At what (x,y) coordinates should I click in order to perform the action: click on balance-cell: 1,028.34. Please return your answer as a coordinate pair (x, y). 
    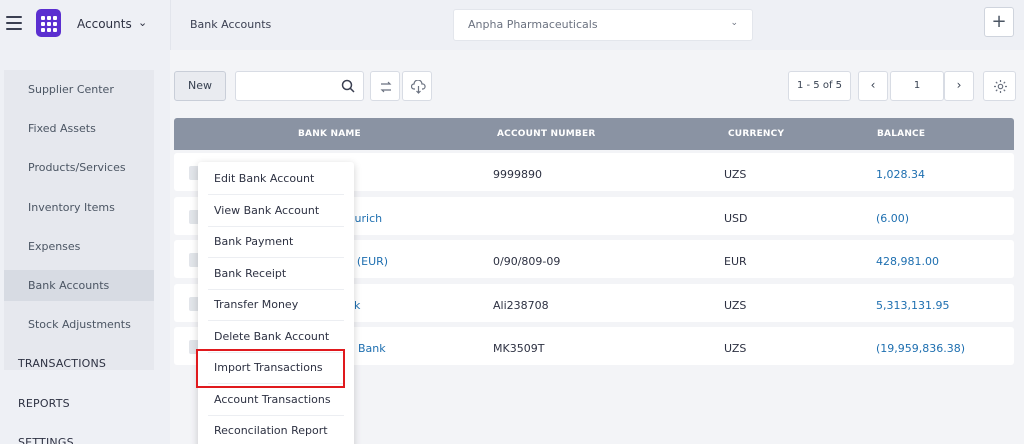
    Looking at the image, I should click on (900, 174).